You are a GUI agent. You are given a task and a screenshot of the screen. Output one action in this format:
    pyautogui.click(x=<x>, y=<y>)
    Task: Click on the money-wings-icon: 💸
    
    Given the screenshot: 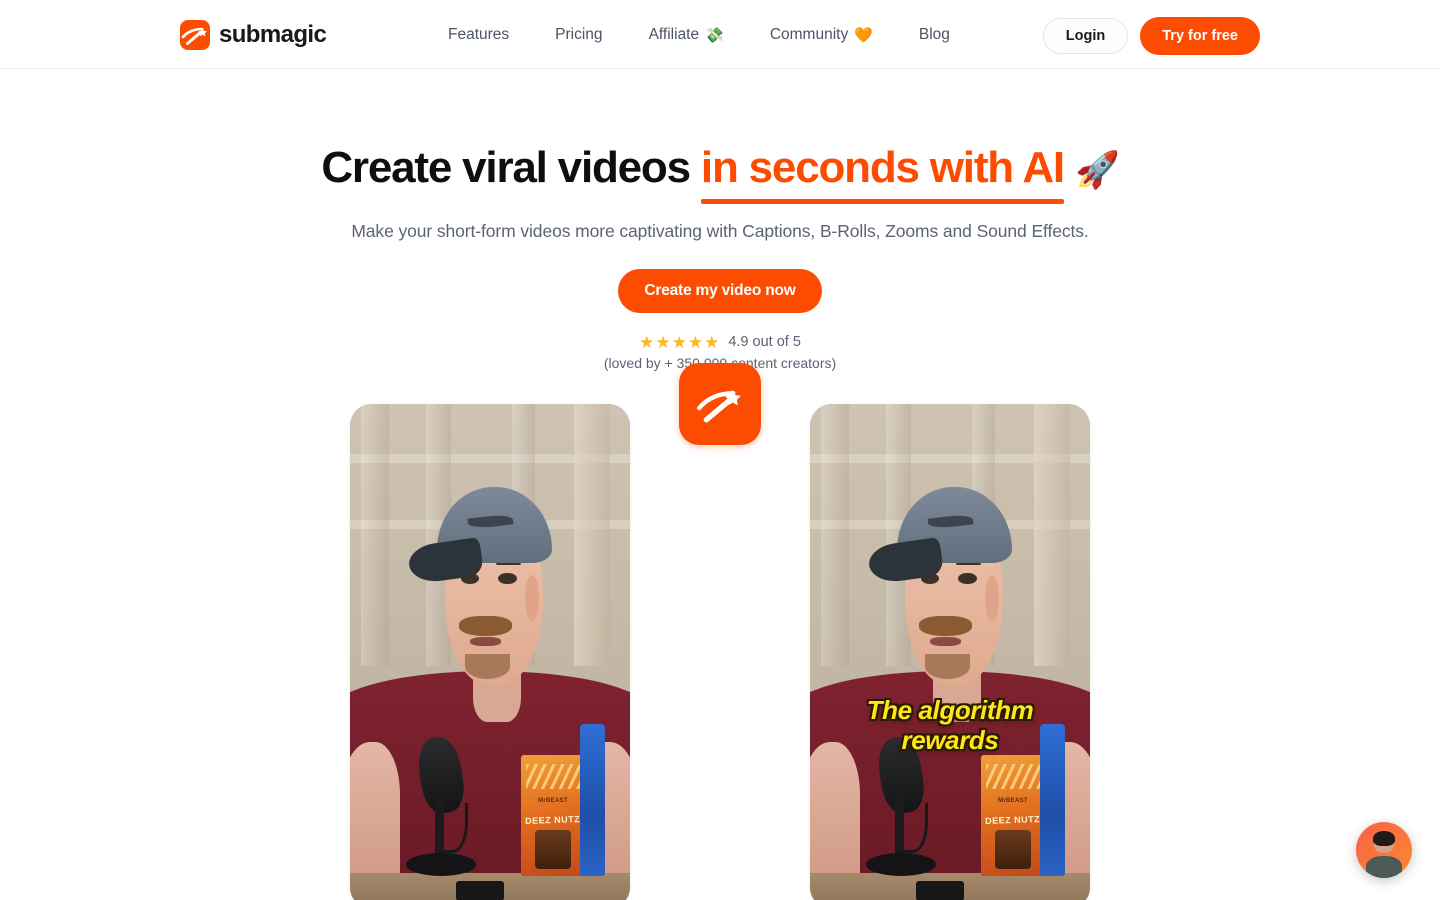 What is the action you would take?
    pyautogui.click(x=714, y=35)
    